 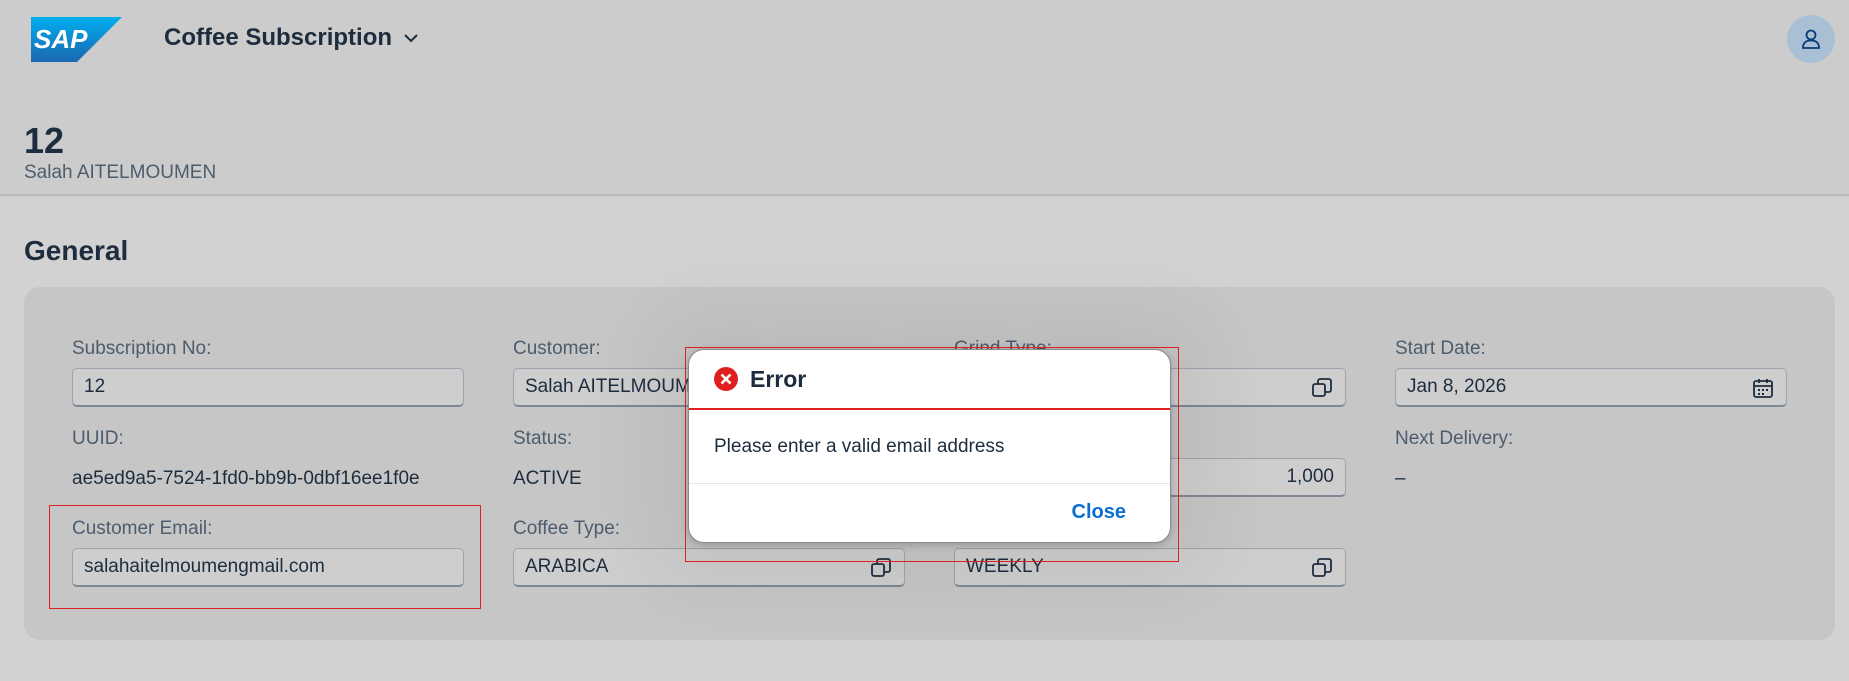 I want to click on next-delivery-label: Next Delivery:, so click(x=1454, y=438).